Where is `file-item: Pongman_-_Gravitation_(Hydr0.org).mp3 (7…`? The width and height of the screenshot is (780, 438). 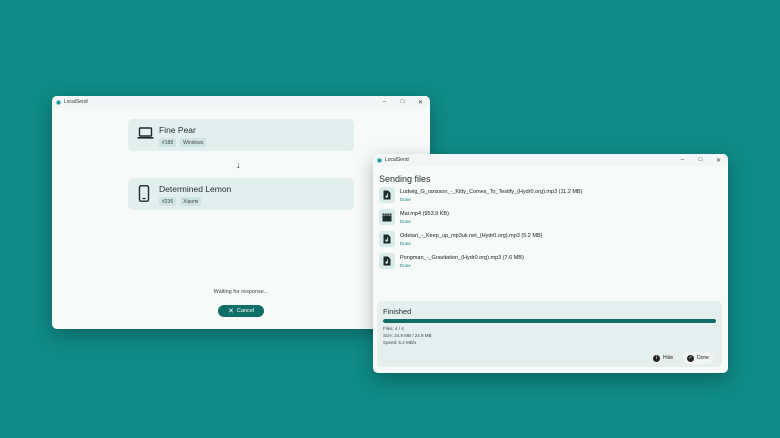
file-item: Pongman_-_Gravitation_(Hydr0.org).mp3 (7… is located at coordinates (451, 262).